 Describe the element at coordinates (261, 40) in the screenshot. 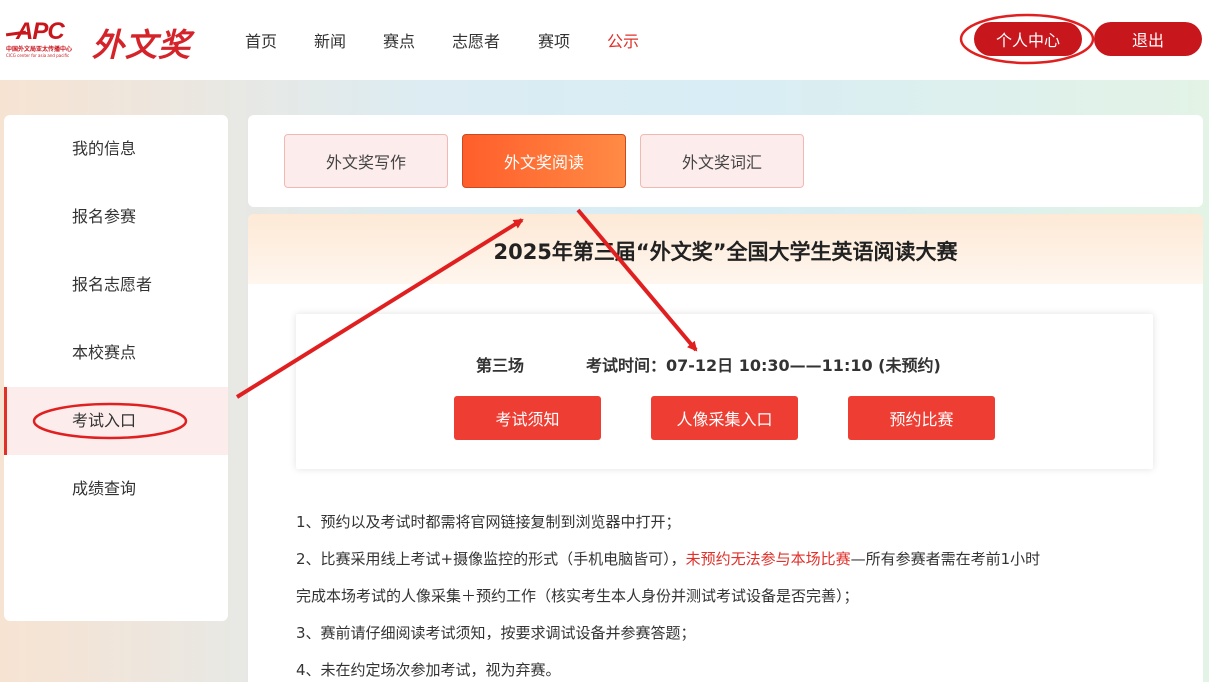

I see `nav-home: 首页` at that location.